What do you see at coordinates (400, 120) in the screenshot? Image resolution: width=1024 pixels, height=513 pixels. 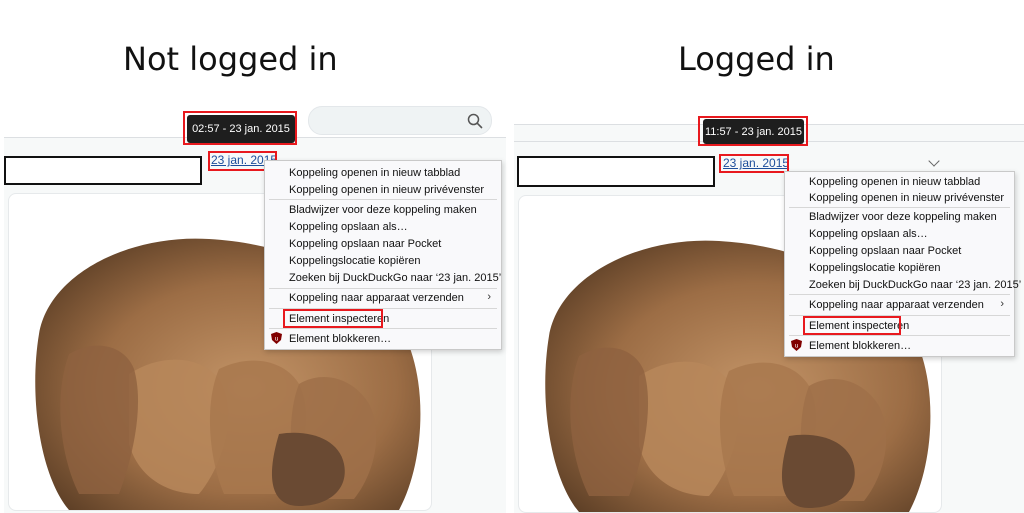 I see `left-search-input` at bounding box center [400, 120].